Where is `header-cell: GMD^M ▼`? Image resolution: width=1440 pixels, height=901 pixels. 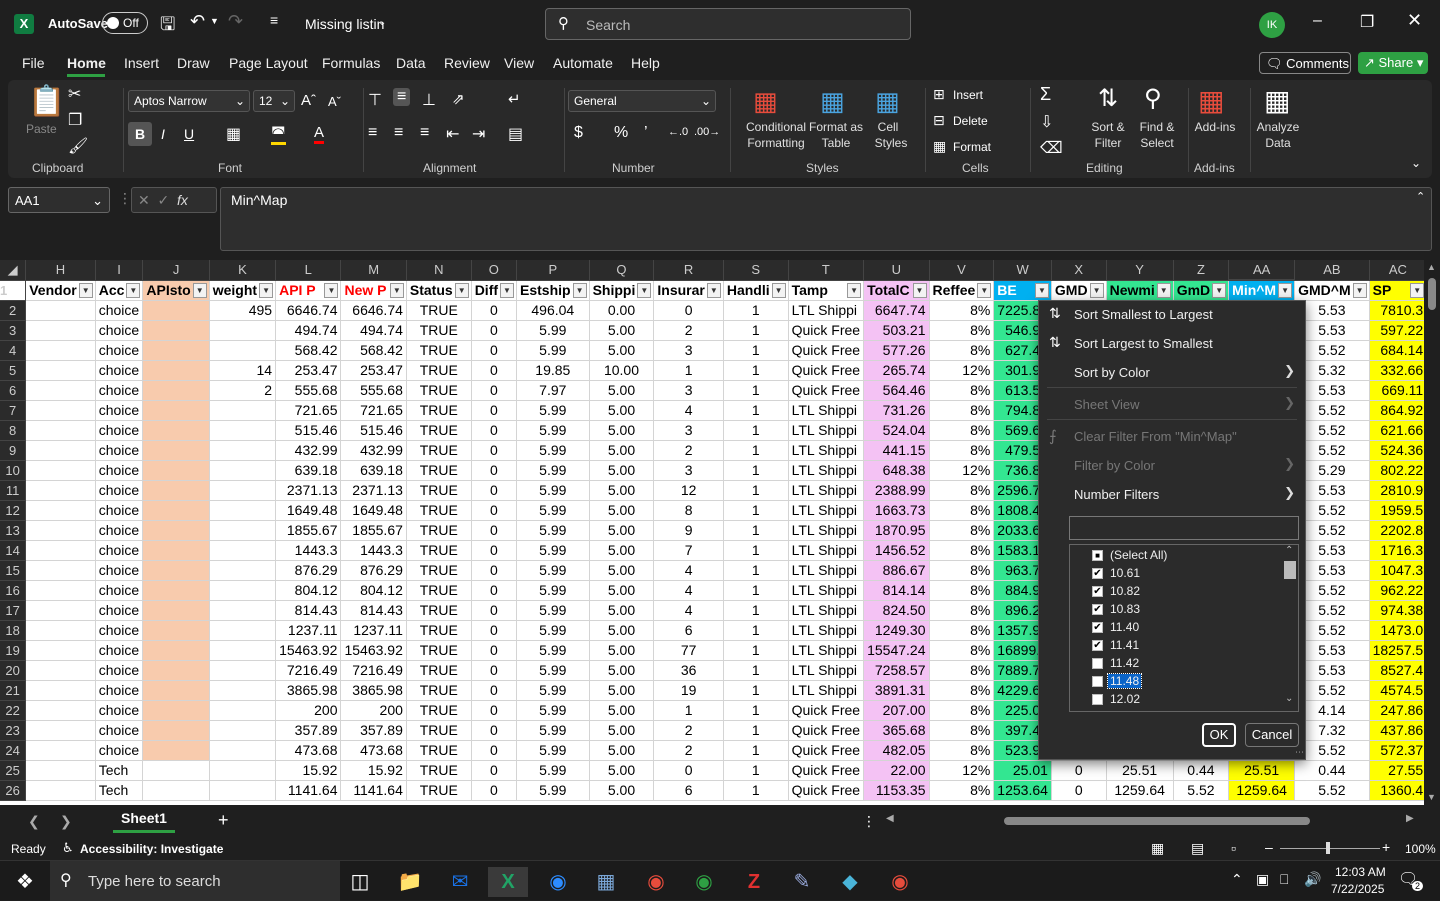
header-cell: GMD^M ▼ is located at coordinates (1332, 290).